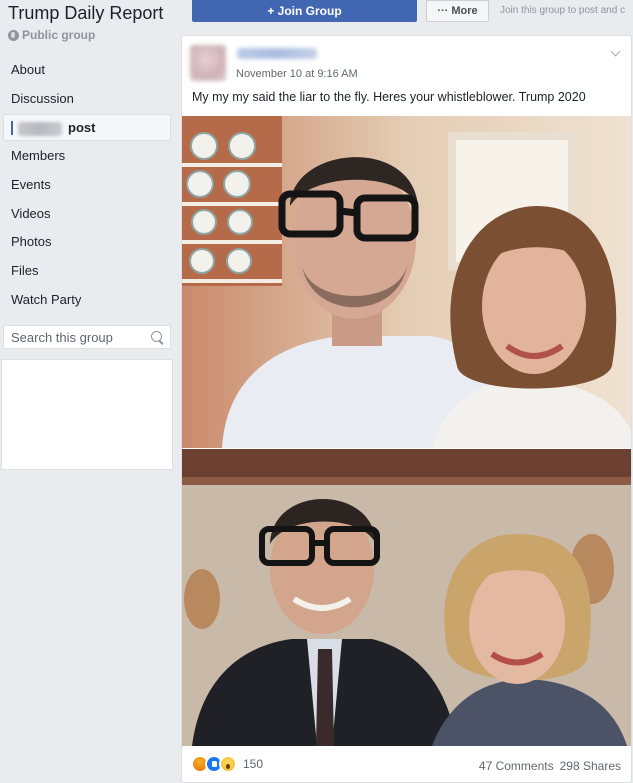  I want to click on sidebar-item-discussion: Discussion, so click(87, 99).